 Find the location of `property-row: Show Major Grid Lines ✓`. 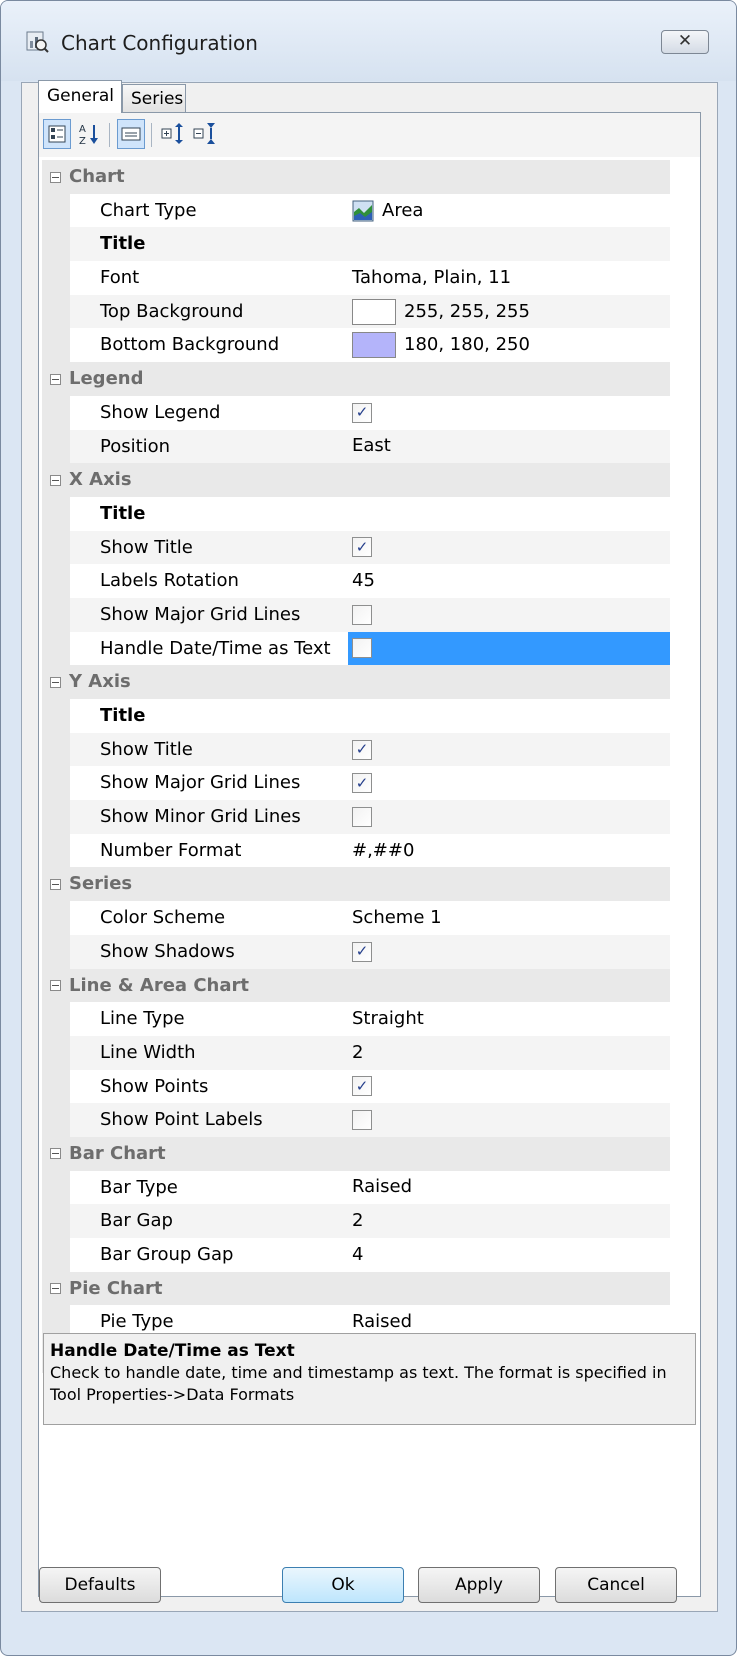

property-row: Show Major Grid Lines ✓ is located at coordinates (356, 783).